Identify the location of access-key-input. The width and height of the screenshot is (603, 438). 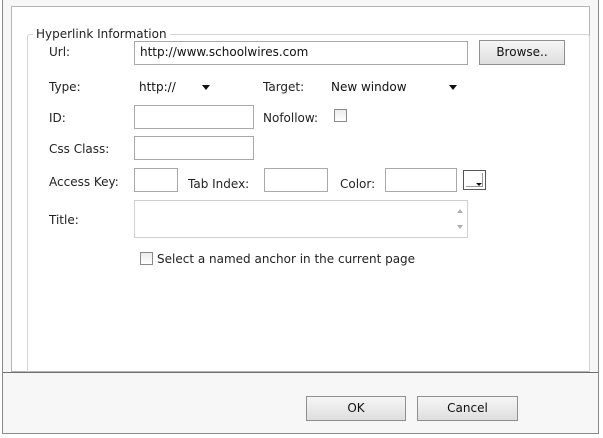
(156, 180).